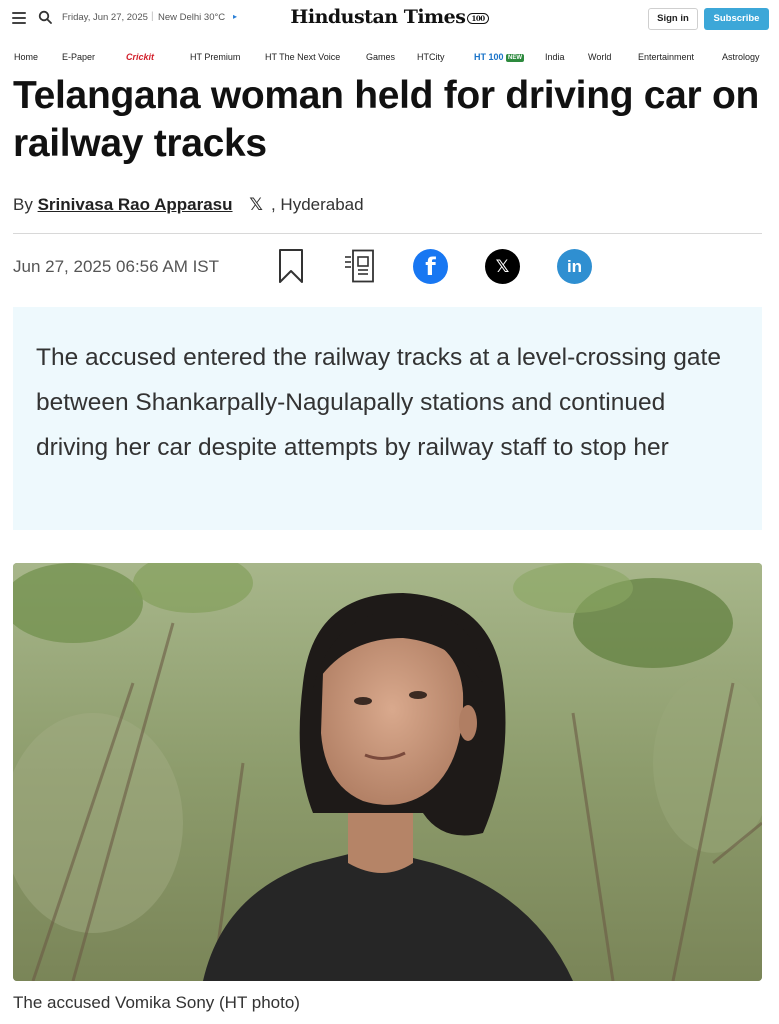 The width and height of the screenshot is (779, 1024). Describe the element at coordinates (140, 57) in the screenshot. I see `nav-item-crickit: Crickit` at that location.